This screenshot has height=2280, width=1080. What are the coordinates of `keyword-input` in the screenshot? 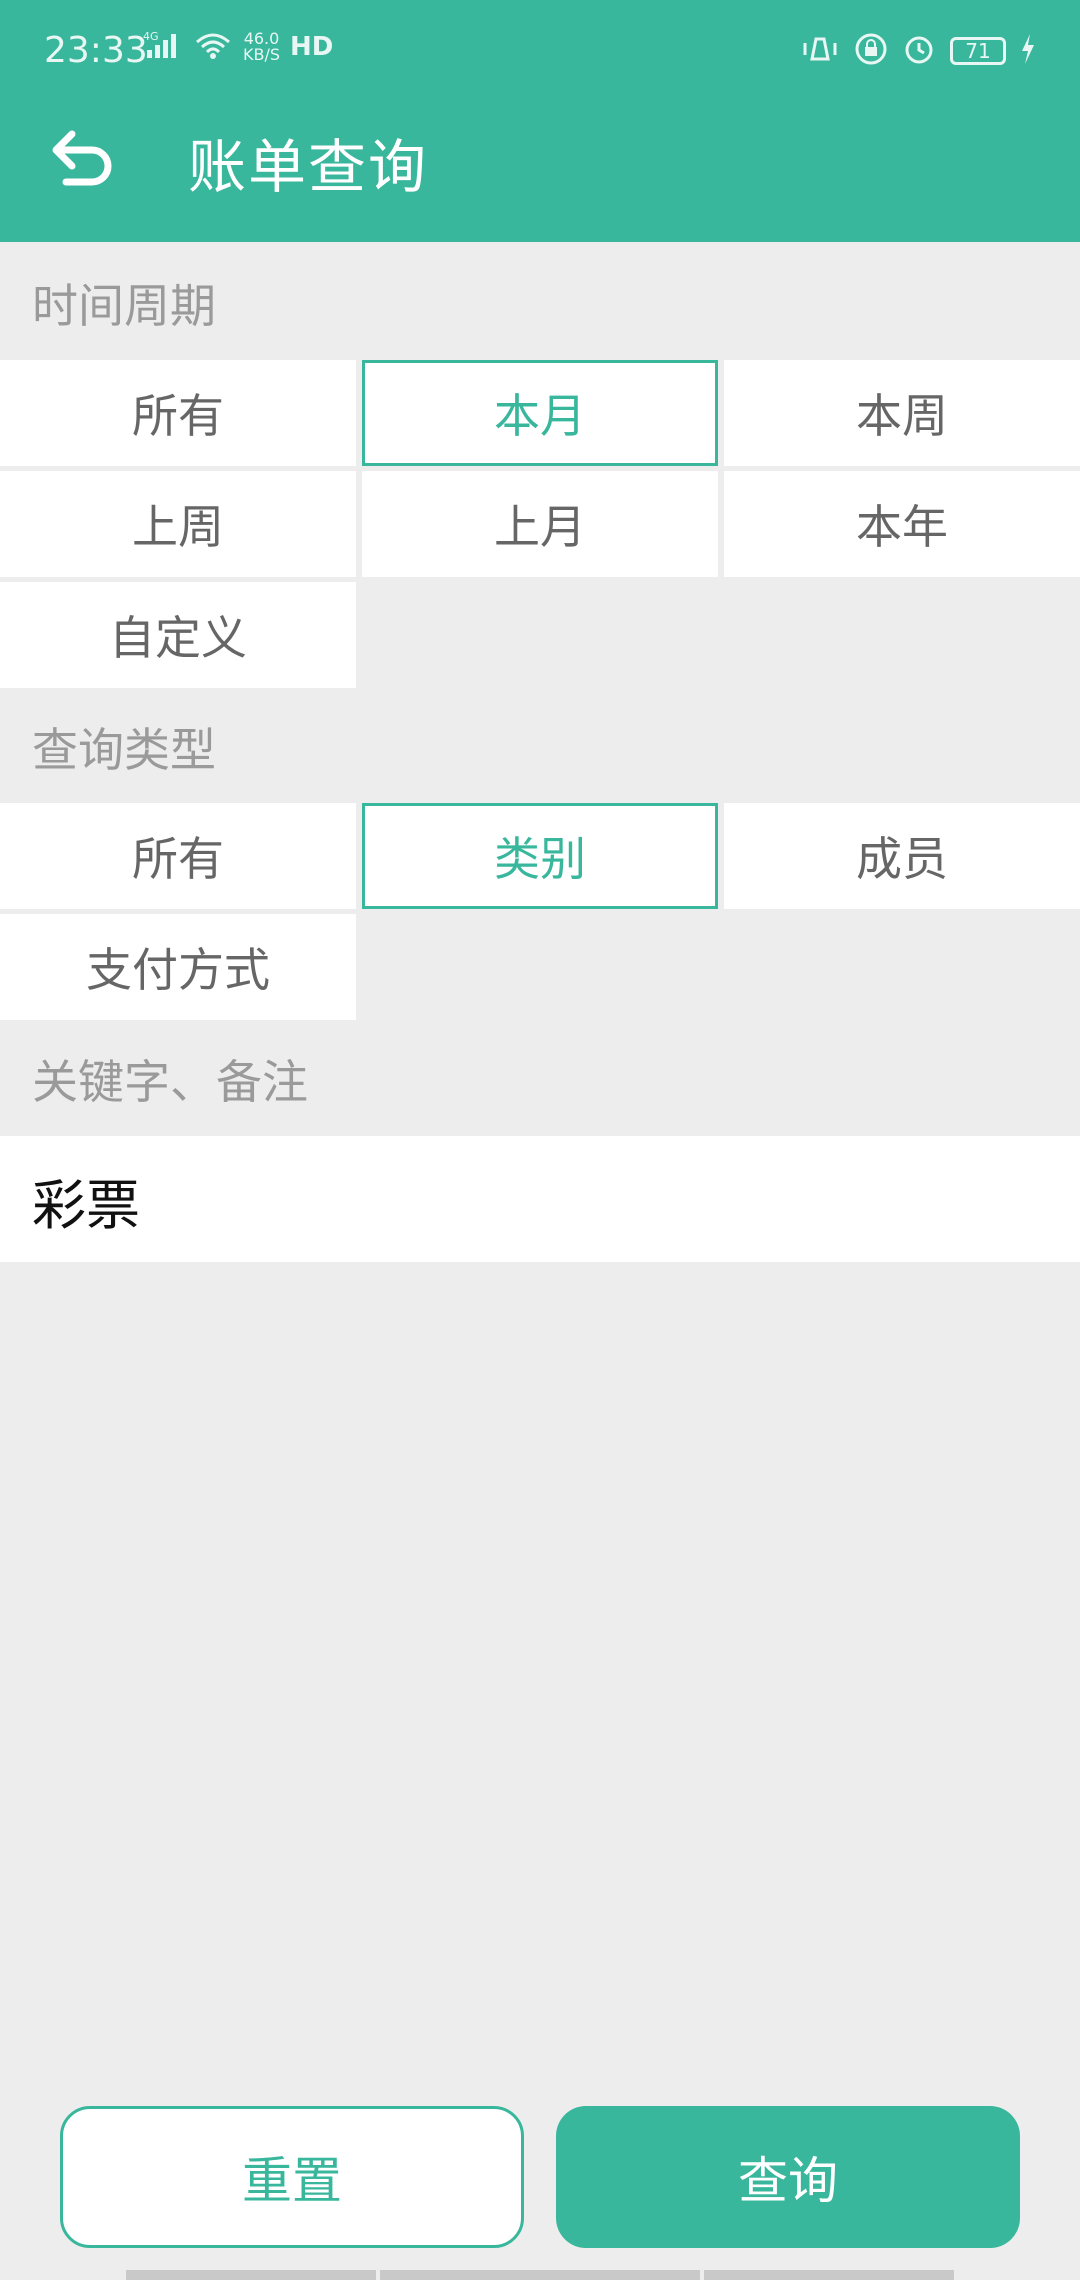 It's located at (532, 1200).